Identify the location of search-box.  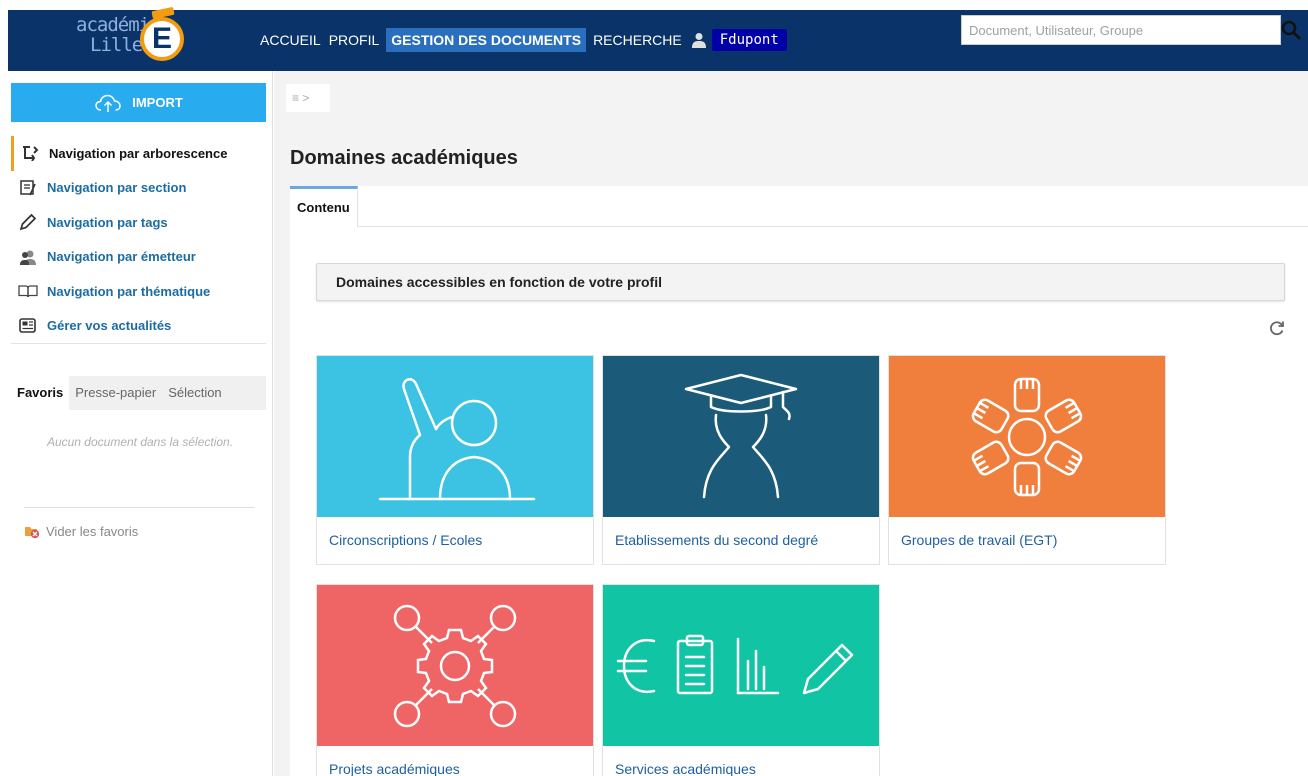
(1121, 30).